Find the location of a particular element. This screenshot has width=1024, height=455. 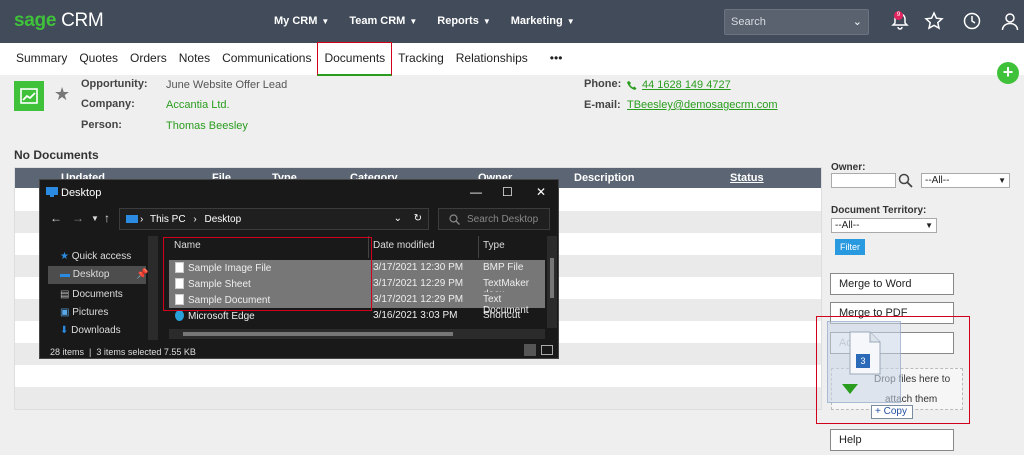

user-icon is located at coordinates (1010, 21).